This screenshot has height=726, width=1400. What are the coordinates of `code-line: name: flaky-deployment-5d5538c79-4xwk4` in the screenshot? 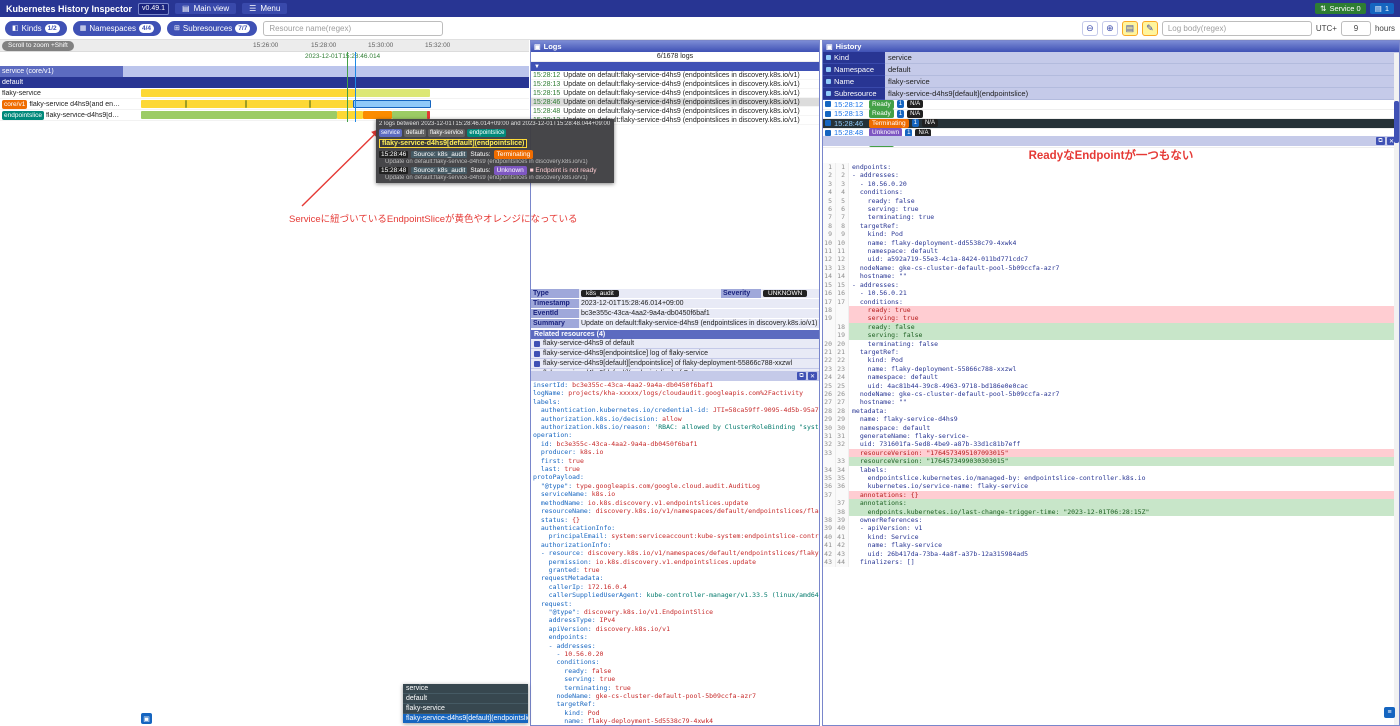 It's located at (676, 721).